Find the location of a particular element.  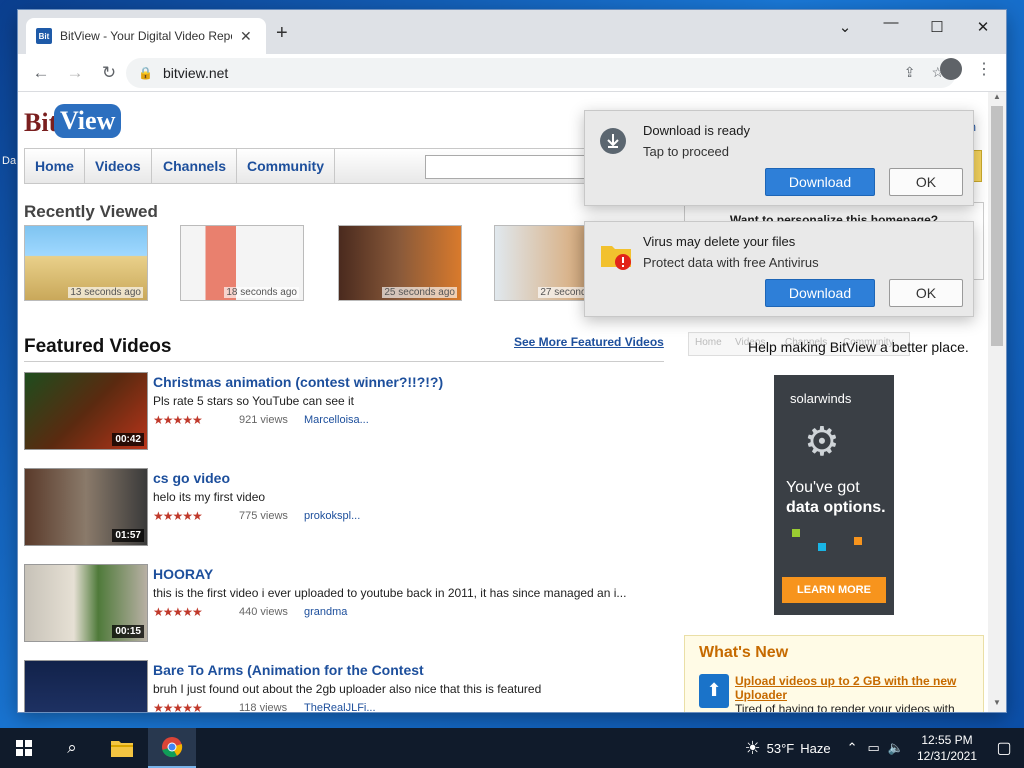

view-count: 118 views is located at coordinates (263, 707).